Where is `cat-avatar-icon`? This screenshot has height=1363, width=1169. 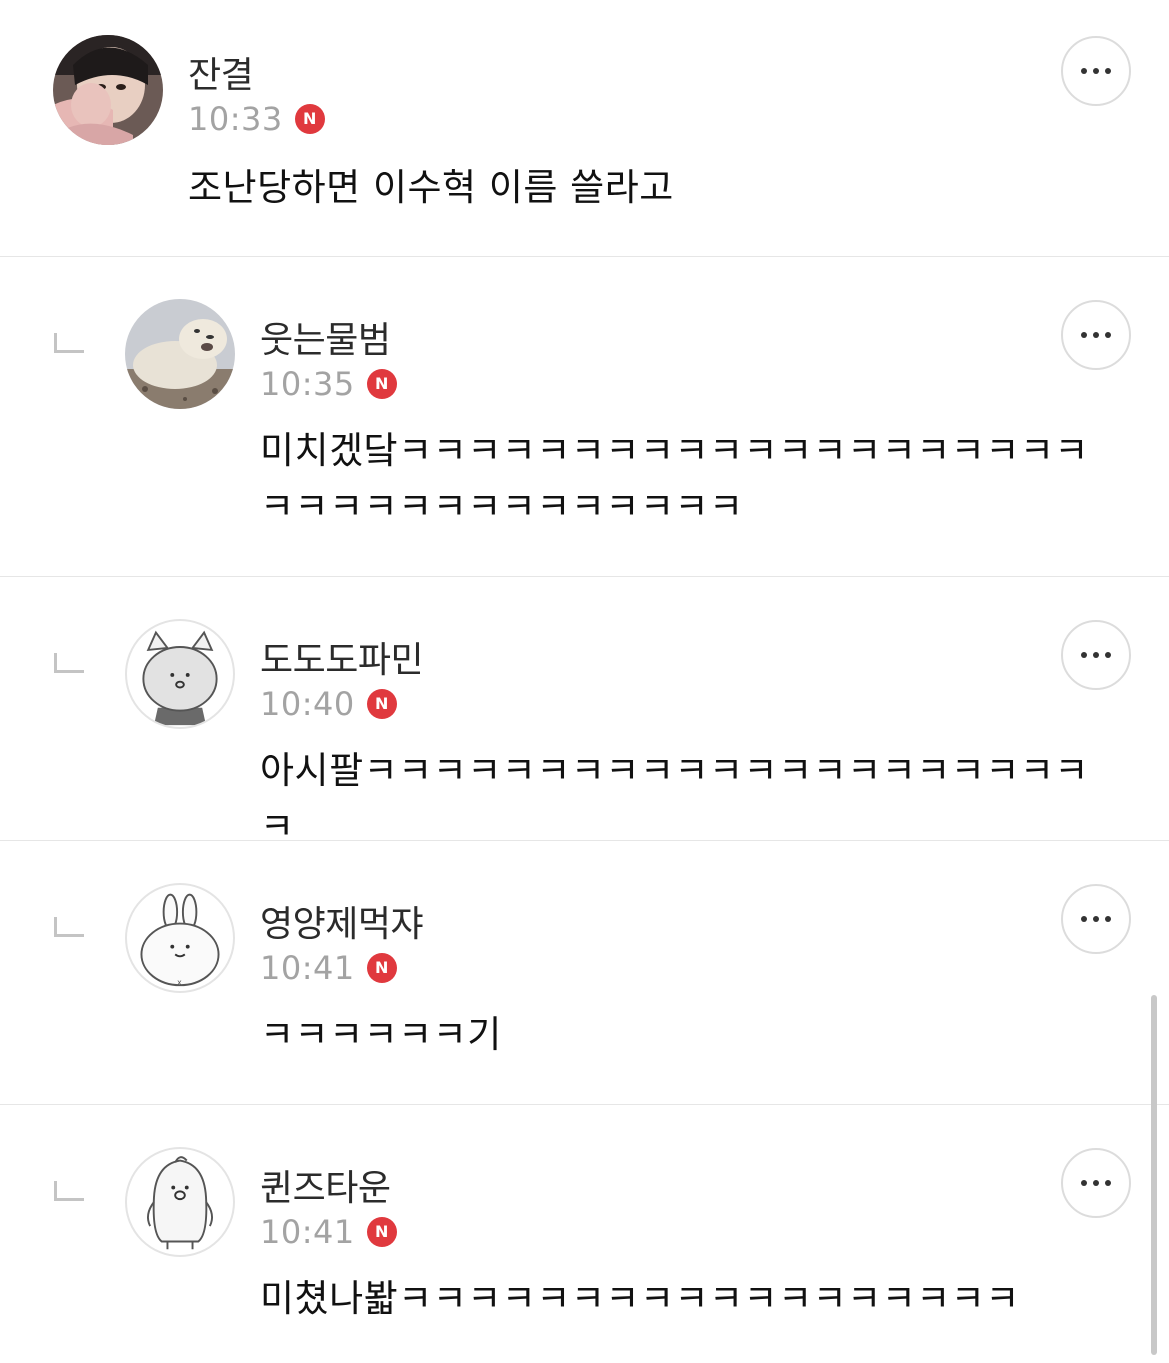 cat-avatar-icon is located at coordinates (180, 678).